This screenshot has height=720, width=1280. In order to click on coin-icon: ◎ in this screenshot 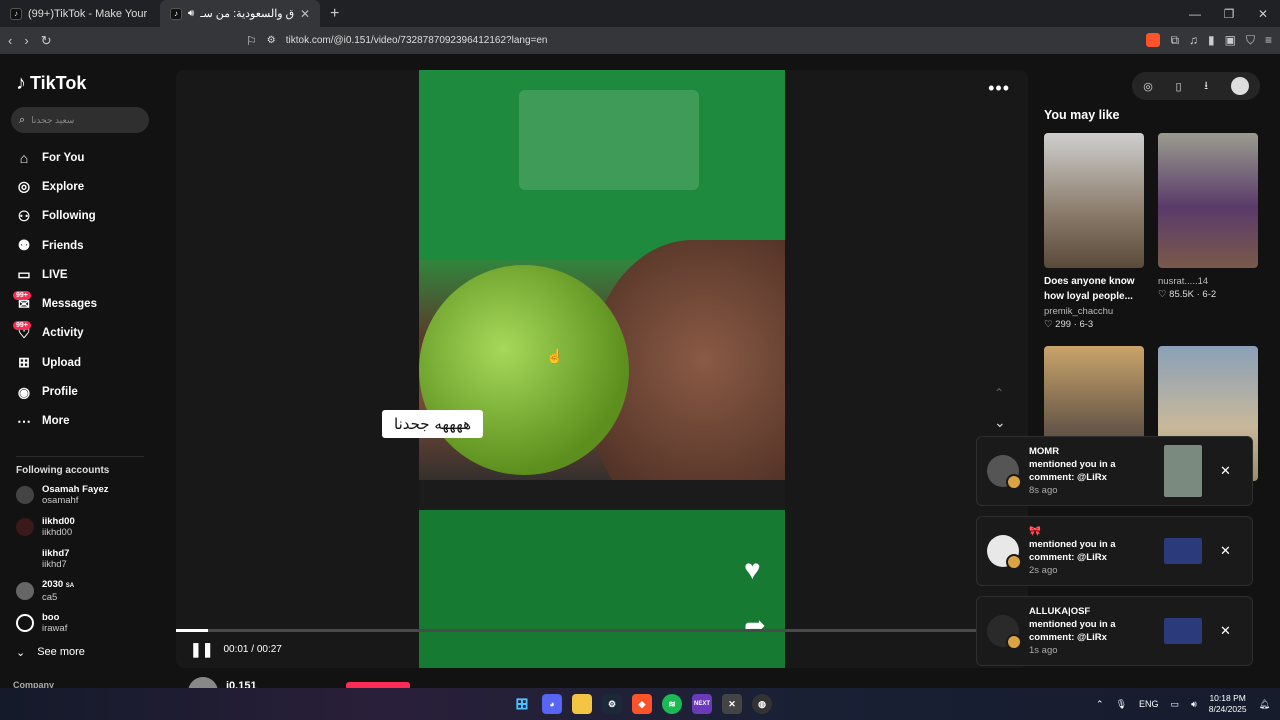, I will do `click(1148, 86)`.